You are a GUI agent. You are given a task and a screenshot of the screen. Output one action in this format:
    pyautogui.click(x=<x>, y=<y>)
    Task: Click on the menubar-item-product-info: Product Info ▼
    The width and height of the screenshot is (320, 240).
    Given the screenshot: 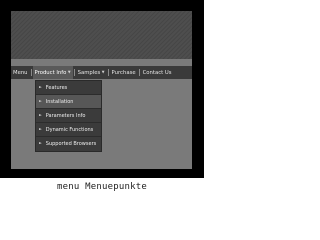 What is the action you would take?
    pyautogui.click(x=52, y=72)
    